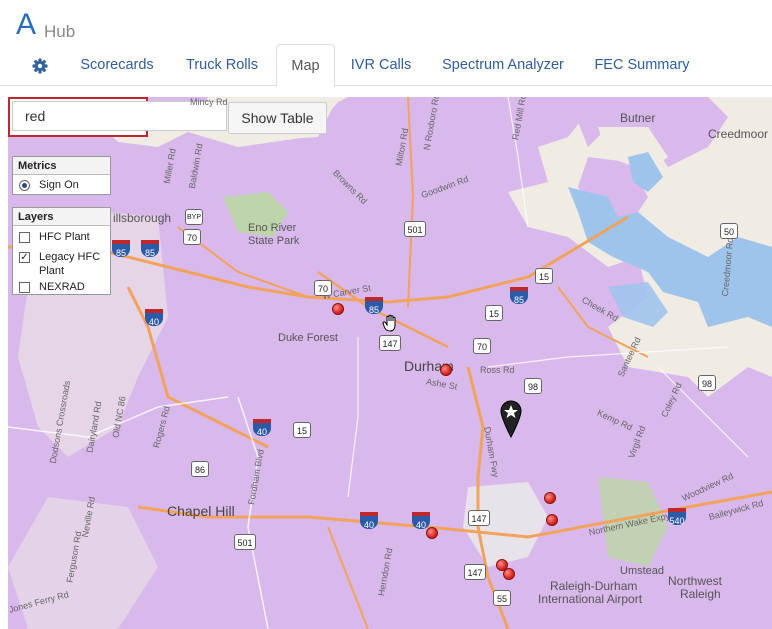 The height and width of the screenshot is (629, 772). Describe the element at coordinates (700, 594) in the screenshot. I see `city-label-nw-raleigh-2: Raleigh` at that location.